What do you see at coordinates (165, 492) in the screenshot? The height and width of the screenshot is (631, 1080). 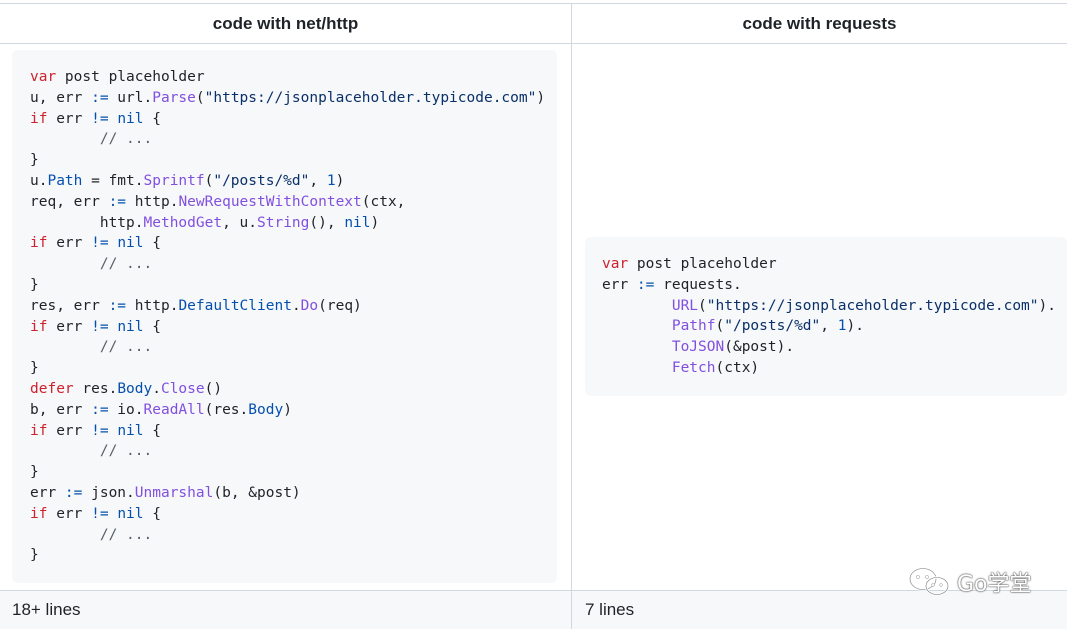 I see `code-line: err := json.Unmarshal(b, &post)` at bounding box center [165, 492].